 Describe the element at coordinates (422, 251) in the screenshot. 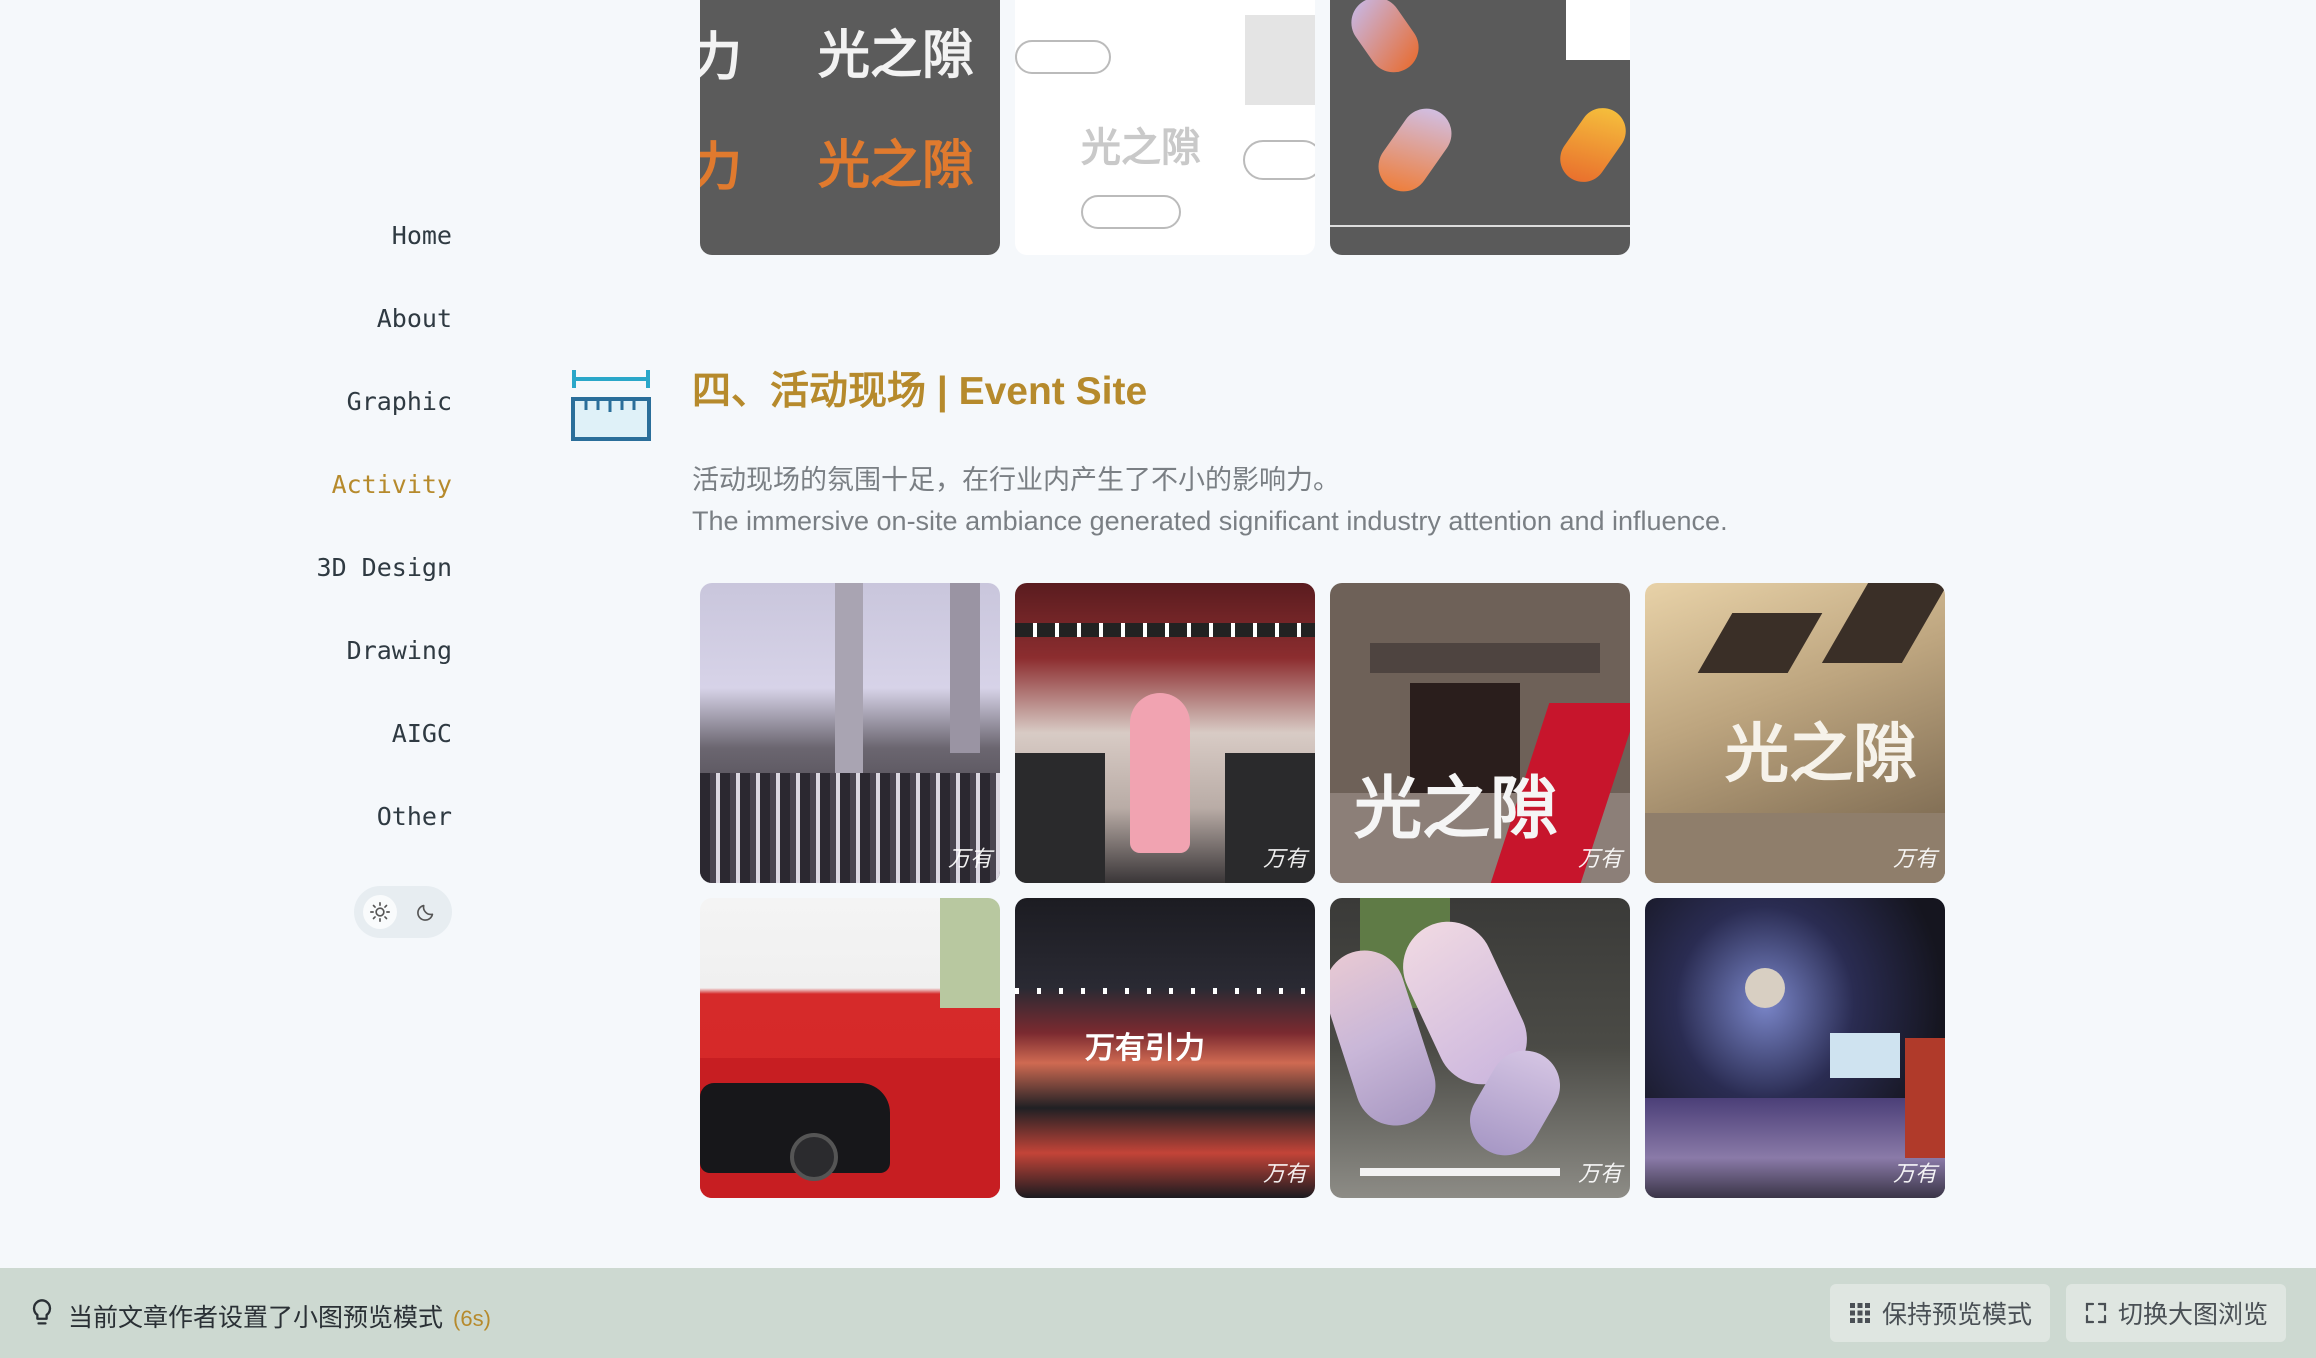

I see `nav-home: Home` at that location.